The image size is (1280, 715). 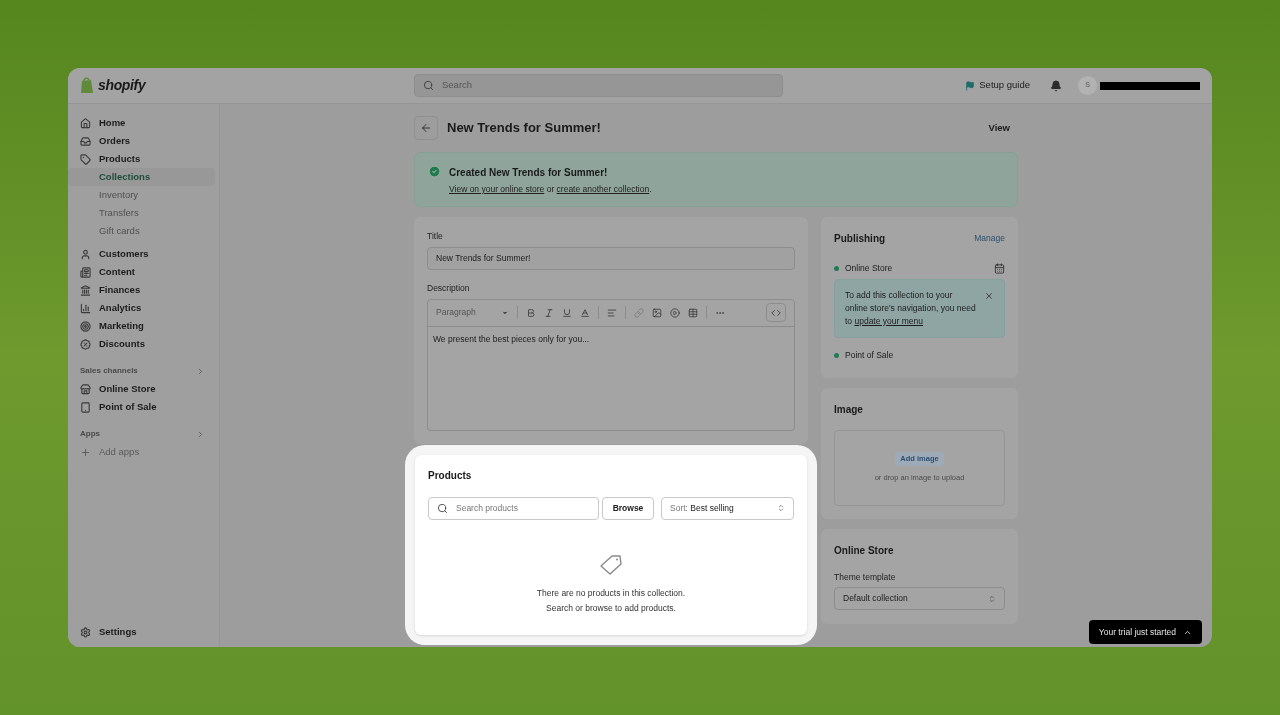 I want to click on section-heading: Sales channels, so click(x=109, y=371).